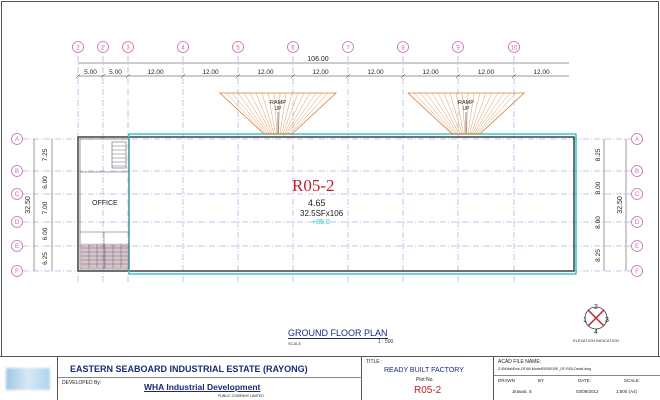  What do you see at coordinates (82, 383) in the screenshot?
I see `developed-by-label: DEVELOPED By:` at bounding box center [82, 383].